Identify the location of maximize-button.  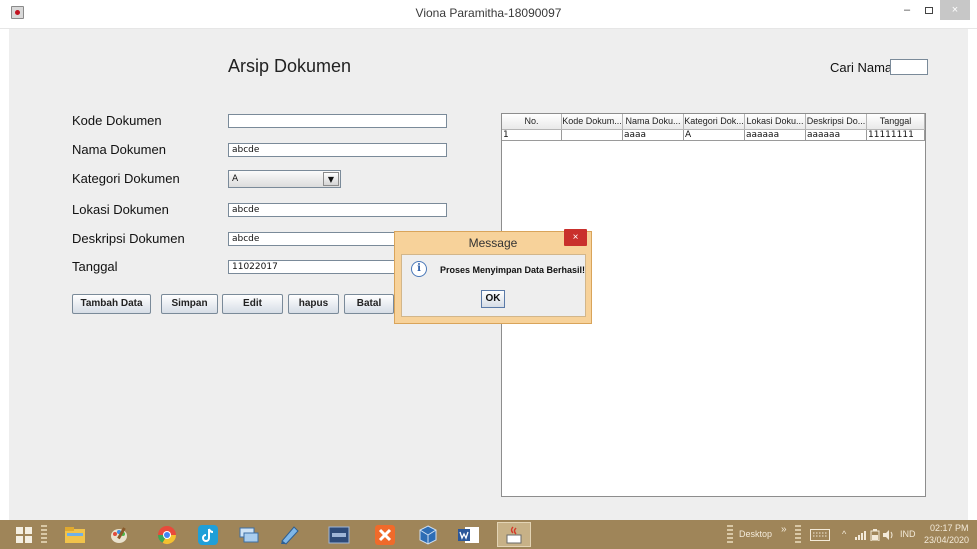
(929, 10).